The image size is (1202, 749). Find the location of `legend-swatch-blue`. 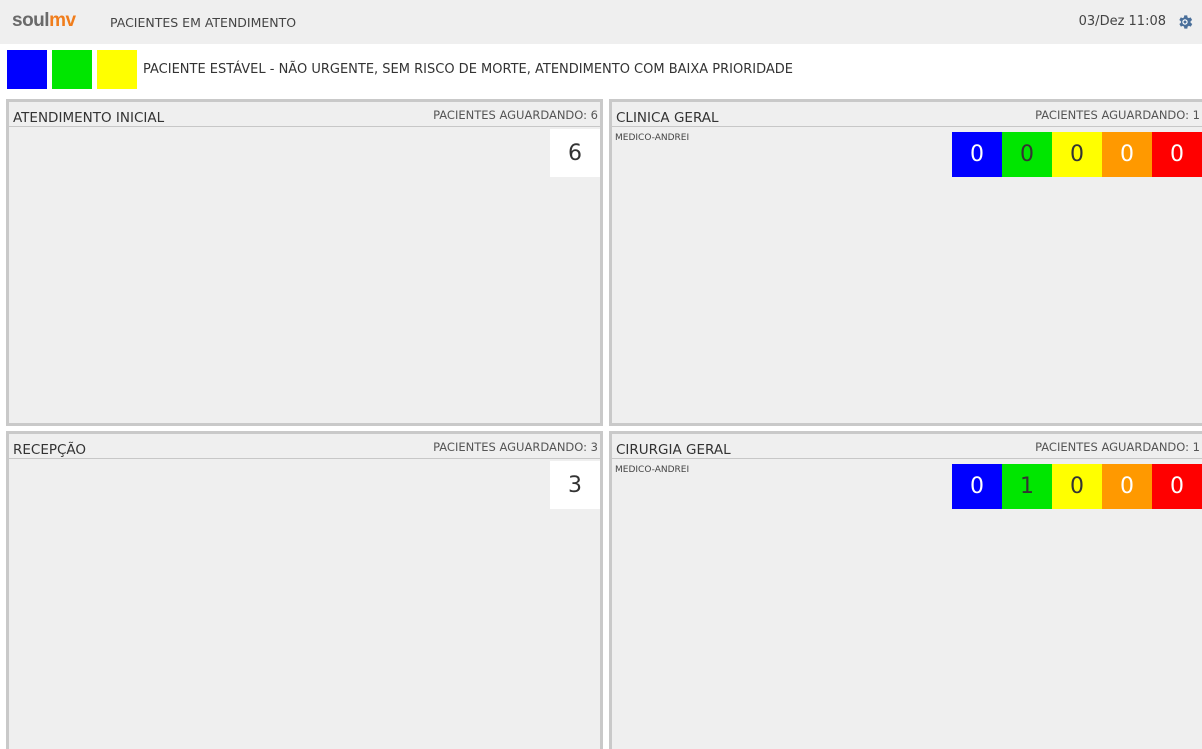

legend-swatch-blue is located at coordinates (27, 69).